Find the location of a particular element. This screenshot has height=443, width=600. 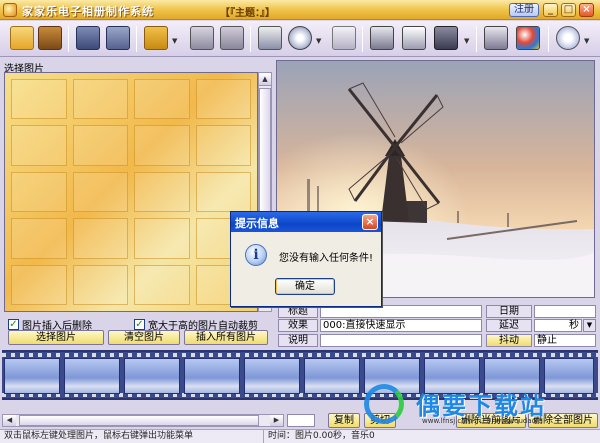

effect-select: 000:直接快速显示 is located at coordinates (401, 325).